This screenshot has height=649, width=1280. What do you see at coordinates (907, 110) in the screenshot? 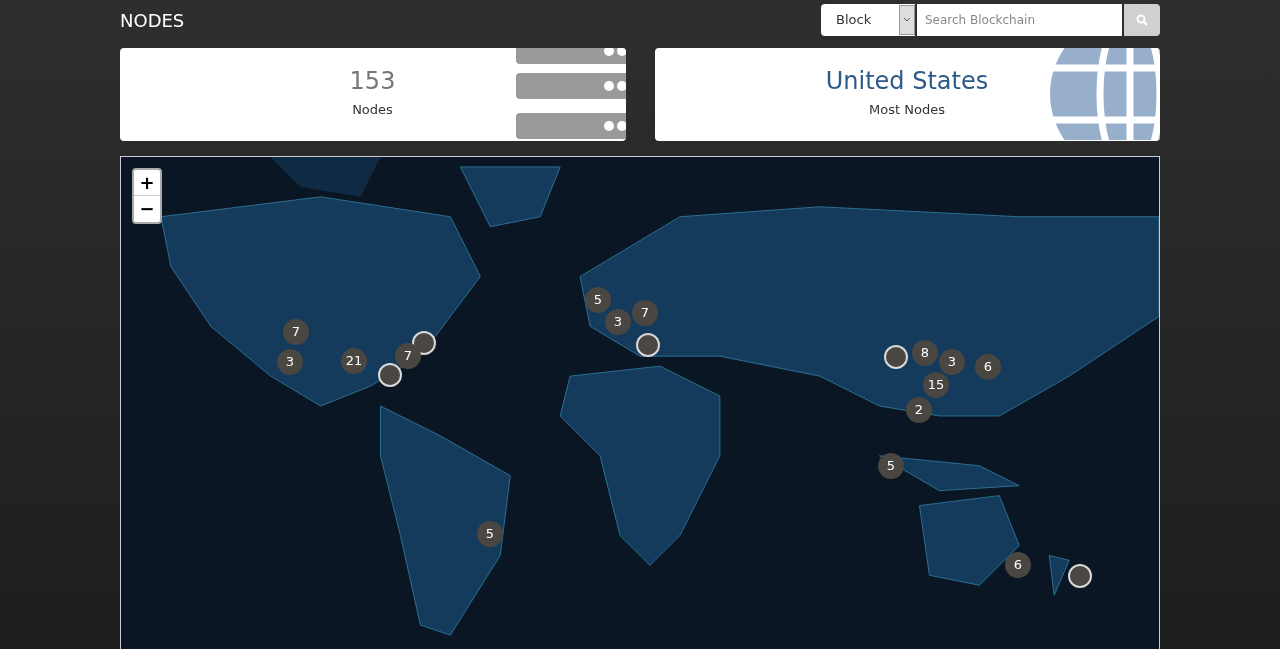
I see `stat-label: Most Nodes` at bounding box center [907, 110].